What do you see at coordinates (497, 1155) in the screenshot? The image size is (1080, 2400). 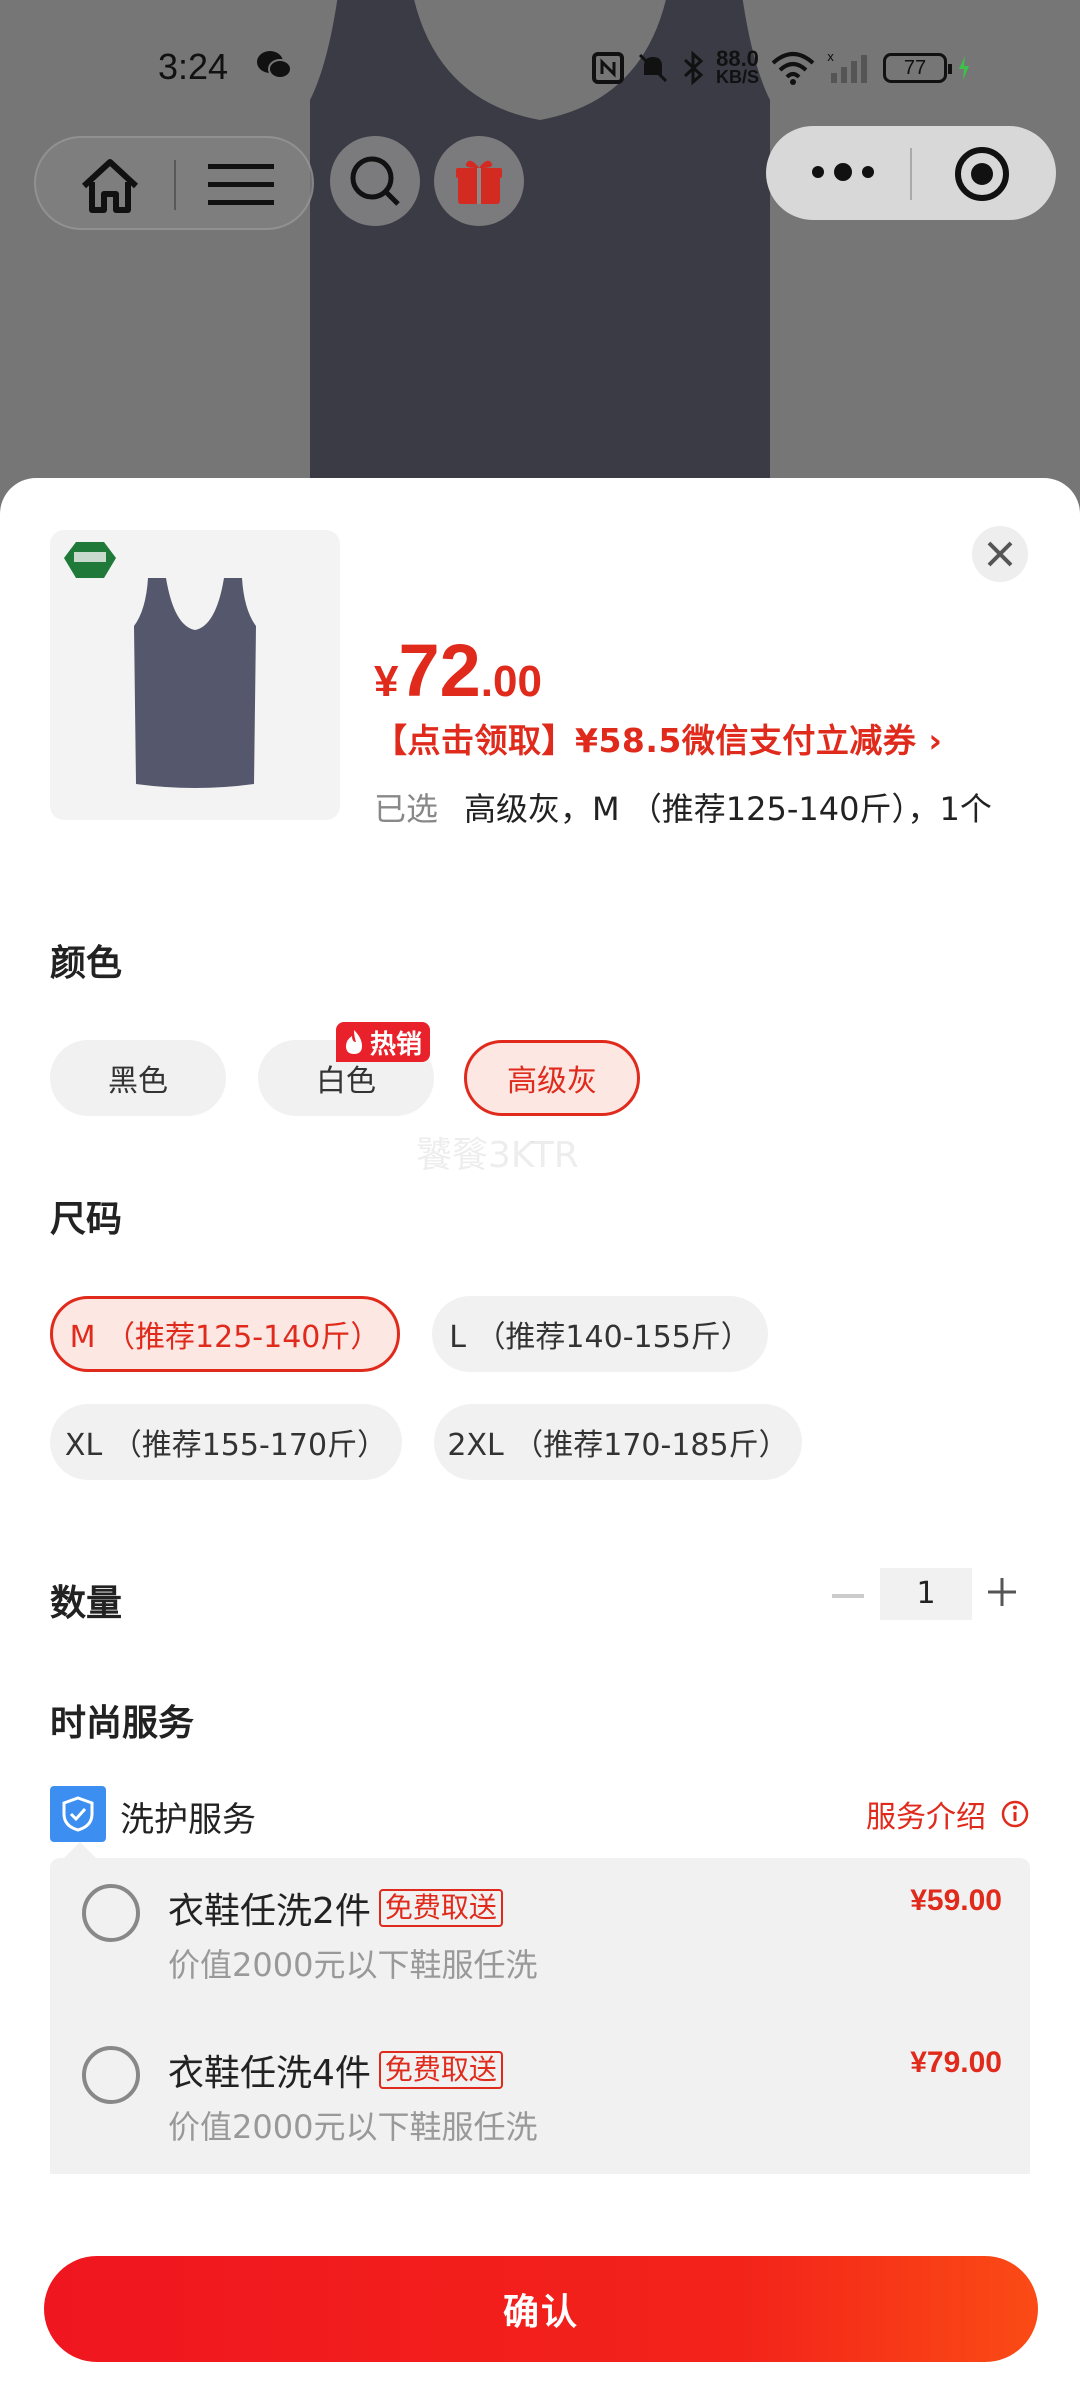 I see `watermark: 饕餮3KTR` at bounding box center [497, 1155].